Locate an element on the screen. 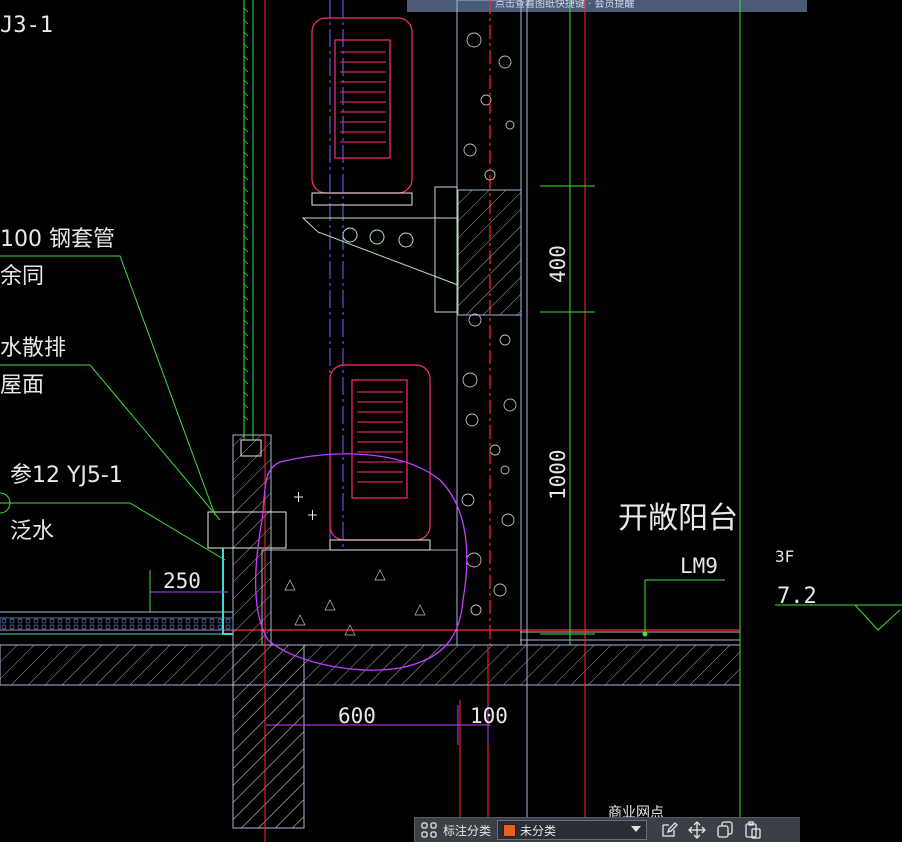  category-value: 未分类 is located at coordinates (538, 830).